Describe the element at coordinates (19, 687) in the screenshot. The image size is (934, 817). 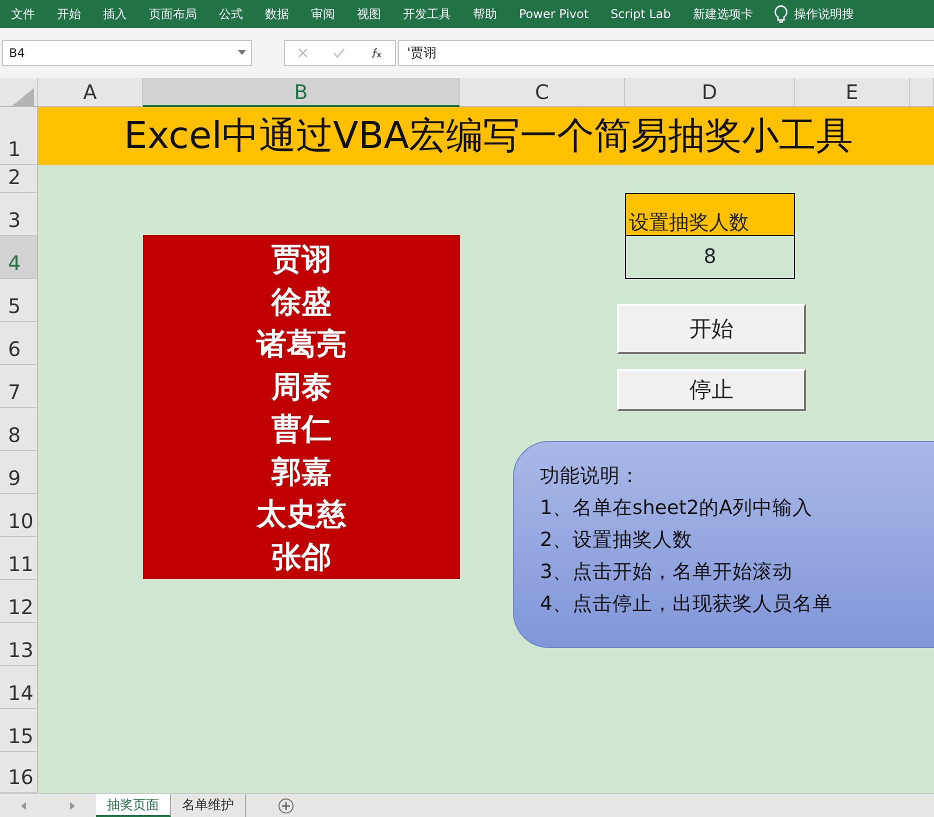
I see `row-header: 14` at that location.